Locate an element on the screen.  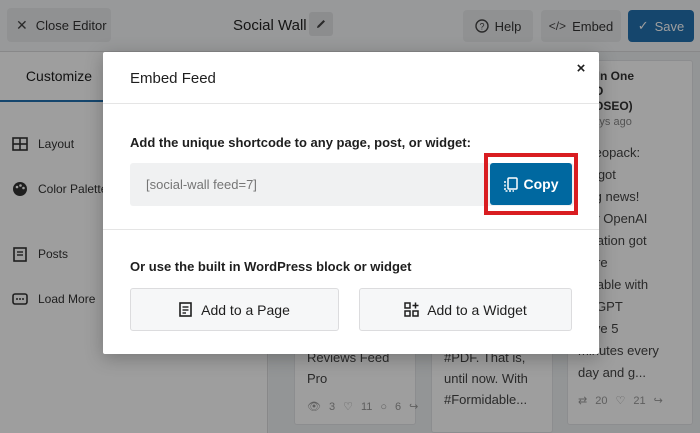
add-to-widget-label: Add to a Widget is located at coordinates (477, 309).